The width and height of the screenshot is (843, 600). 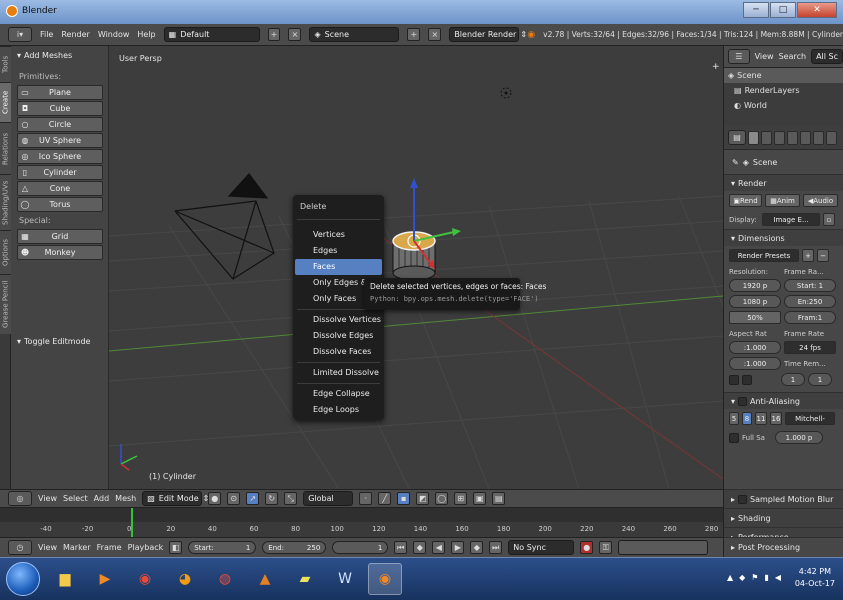 I want to click on interaction-mode-dropdown: ▧ Edit Mode ⇕, so click(x=175, y=498).